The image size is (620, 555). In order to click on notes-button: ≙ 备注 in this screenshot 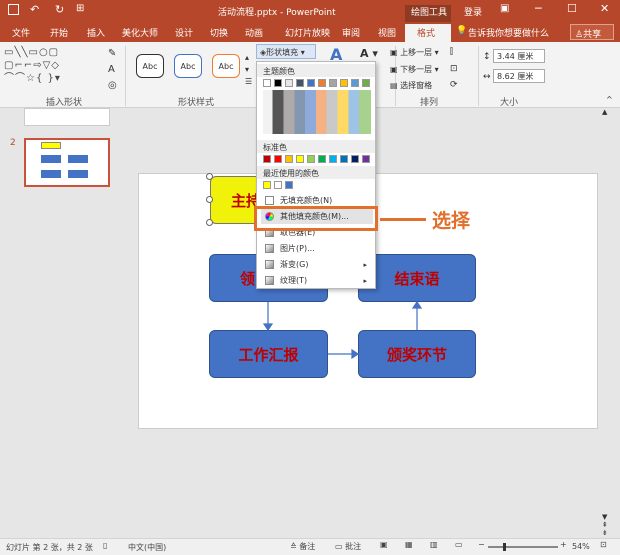, I will do `click(302, 546)`.